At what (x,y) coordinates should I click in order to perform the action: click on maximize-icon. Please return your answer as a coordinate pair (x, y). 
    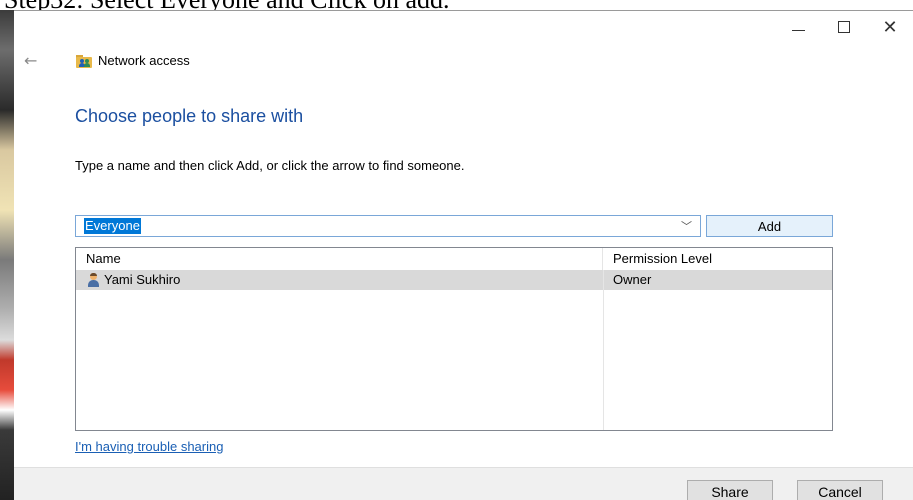
    Looking at the image, I should click on (844, 27).